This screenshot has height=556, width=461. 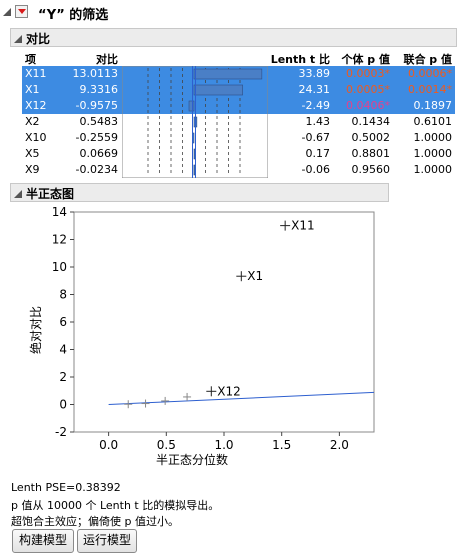 What do you see at coordinates (255, 276) in the screenshot?
I see `point-label: X1` at bounding box center [255, 276].